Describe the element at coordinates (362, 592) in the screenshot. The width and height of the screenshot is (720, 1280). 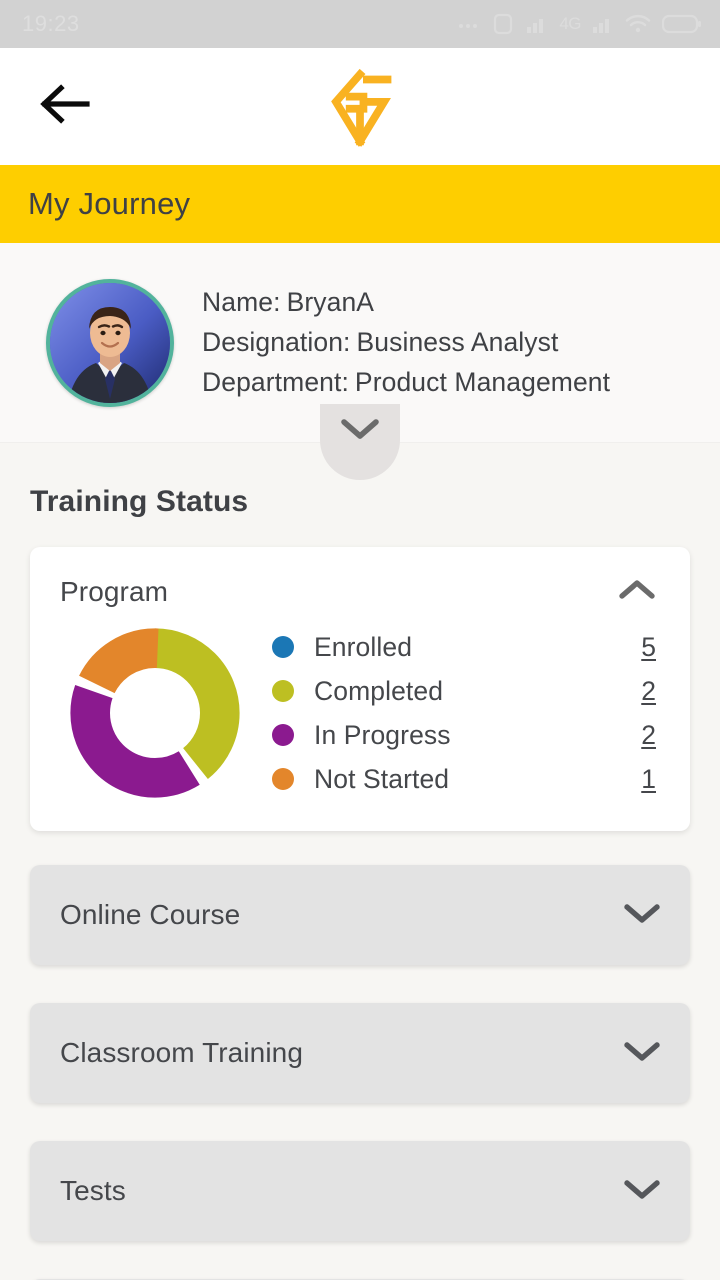
I see `program-card-header: Program` at that location.